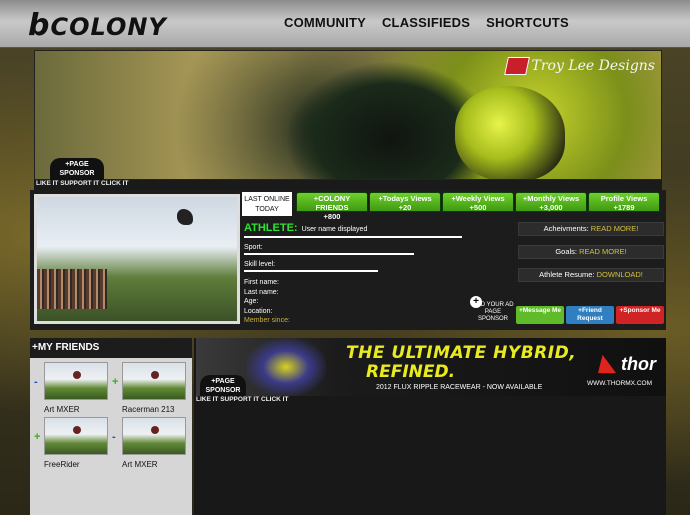  Describe the element at coordinates (148, 409) in the screenshot. I see `friend-name: Racerman 213` at that location.